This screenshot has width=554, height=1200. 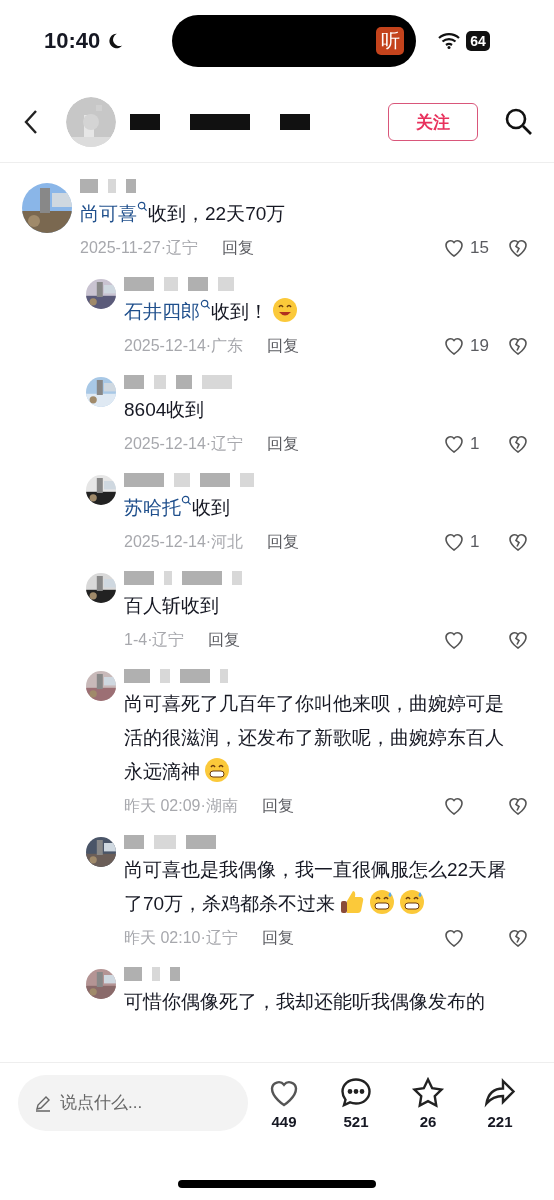 What do you see at coordinates (184, 443) in the screenshot?
I see `comment-meta: 2025-12-14·辽宁` at bounding box center [184, 443].